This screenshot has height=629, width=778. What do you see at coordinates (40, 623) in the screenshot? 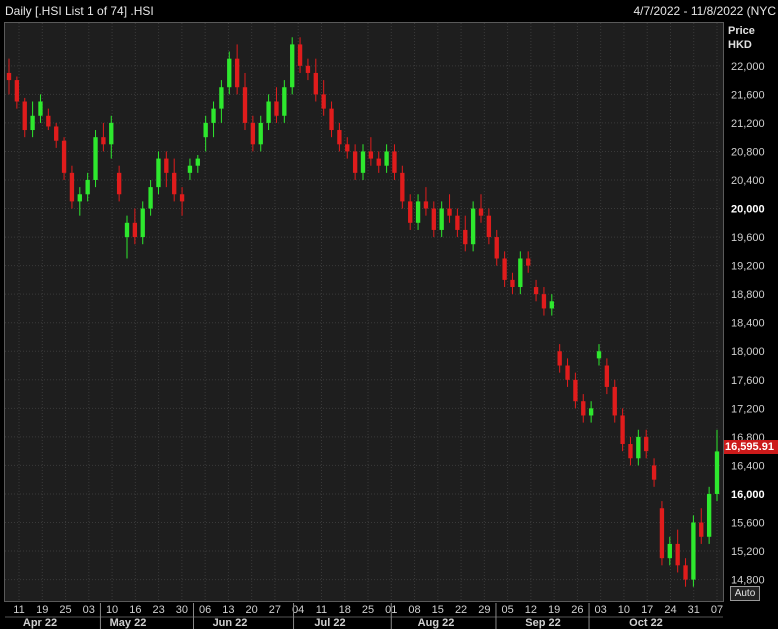
I see `x-month-label: Apr 22` at bounding box center [40, 623].